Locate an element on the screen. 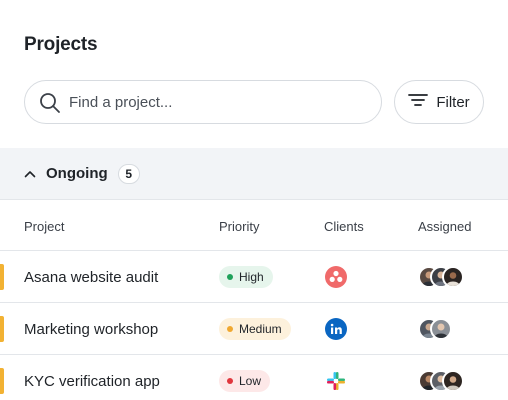 The width and height of the screenshot is (508, 400). priority-badge: Medium is located at coordinates (255, 329).